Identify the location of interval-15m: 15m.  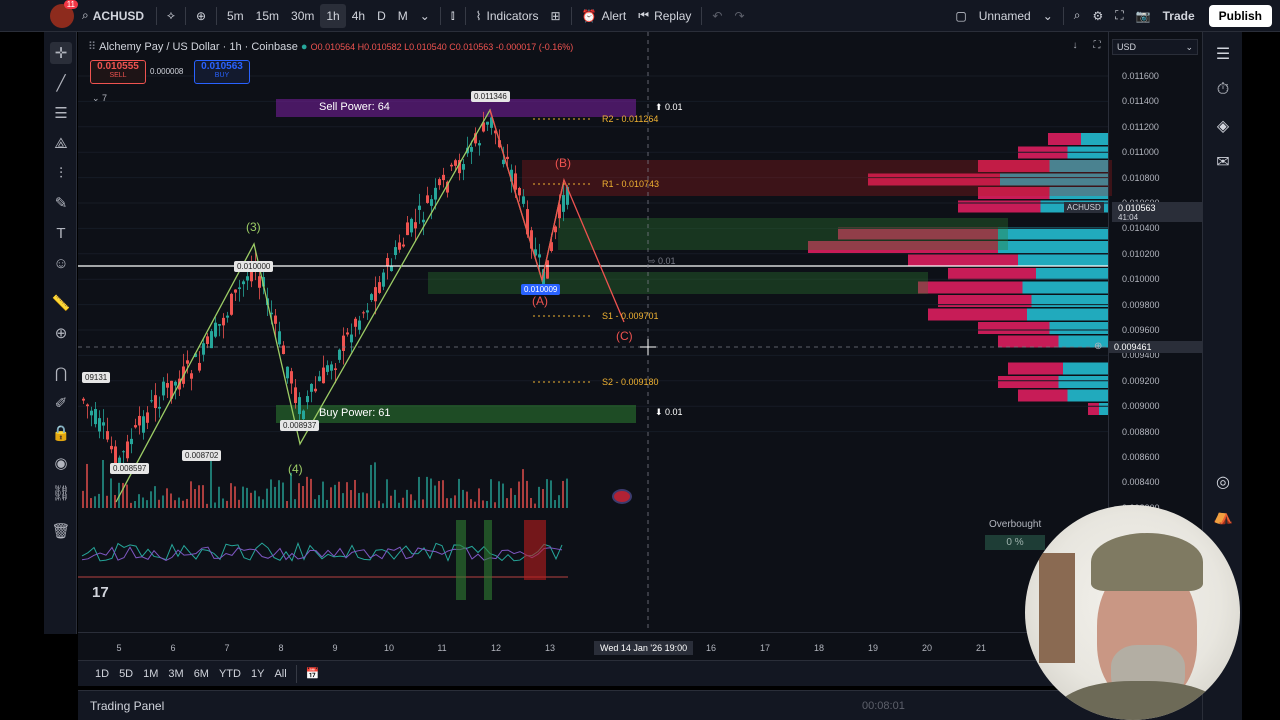
(267, 16).